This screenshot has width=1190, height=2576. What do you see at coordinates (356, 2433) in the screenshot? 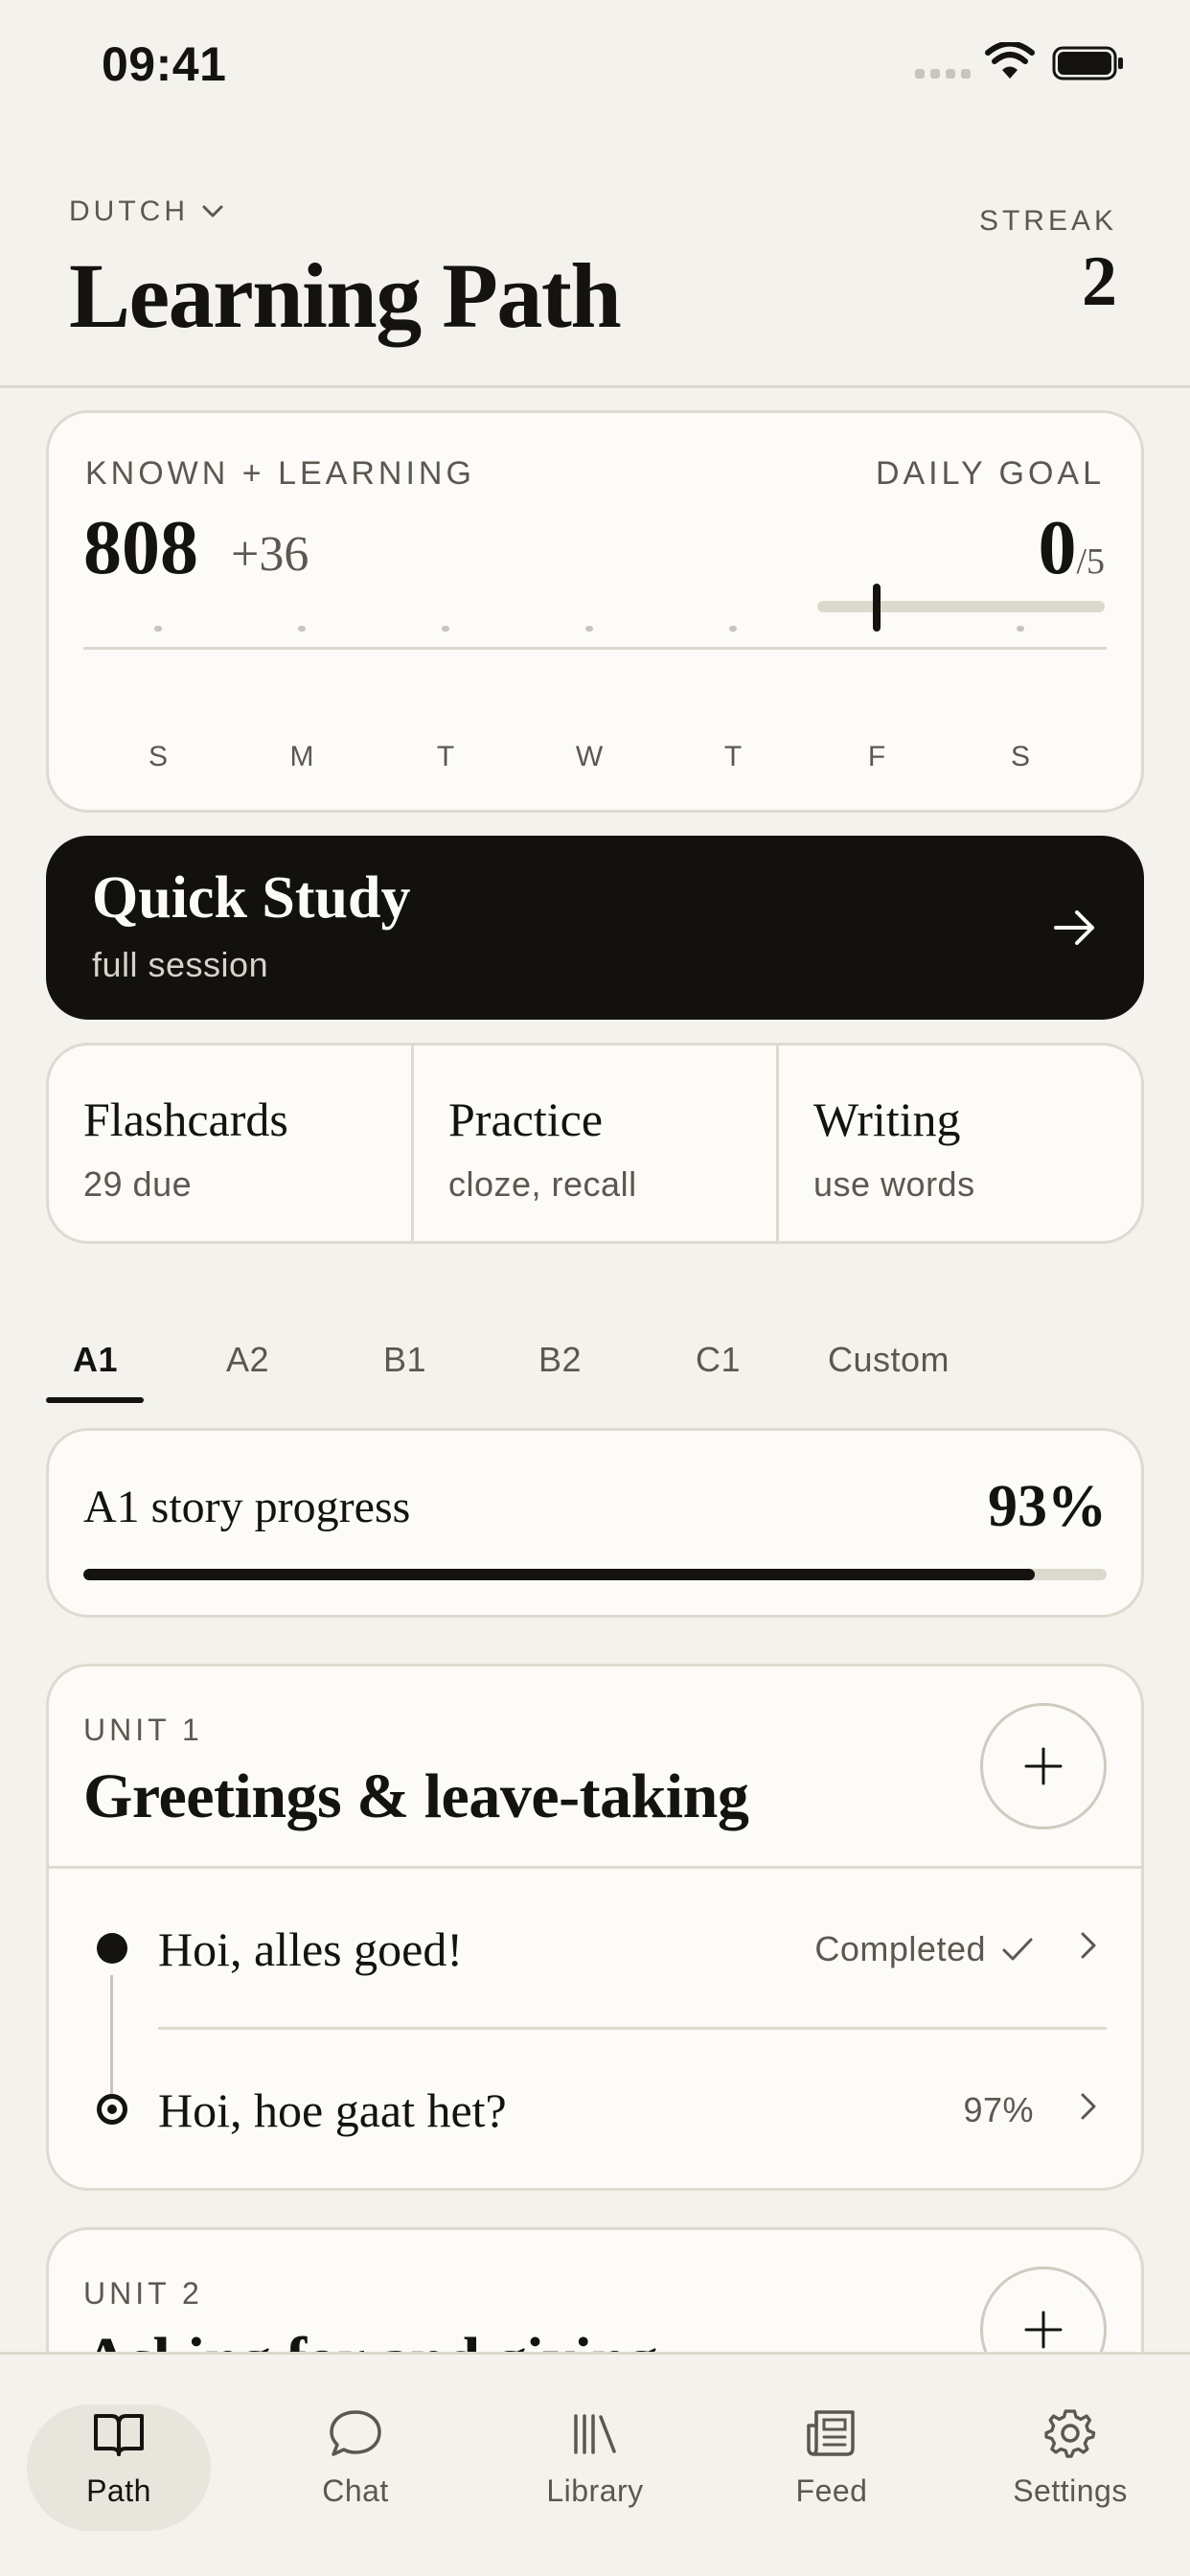
I see `chat-bubble-icon` at bounding box center [356, 2433].